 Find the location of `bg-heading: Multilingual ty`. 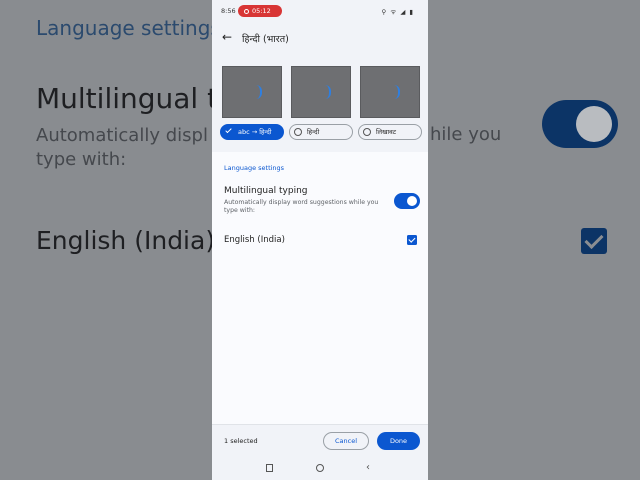

bg-heading: Multilingual ty is located at coordinates (135, 98).